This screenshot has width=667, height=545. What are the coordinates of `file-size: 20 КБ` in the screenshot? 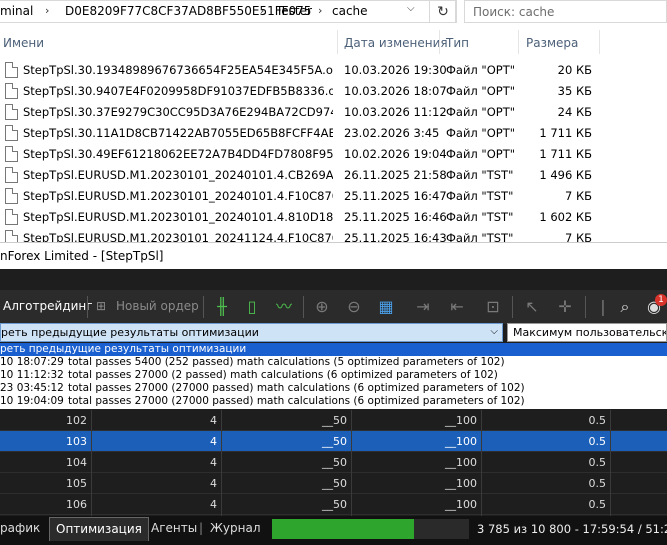 It's located at (574, 70).